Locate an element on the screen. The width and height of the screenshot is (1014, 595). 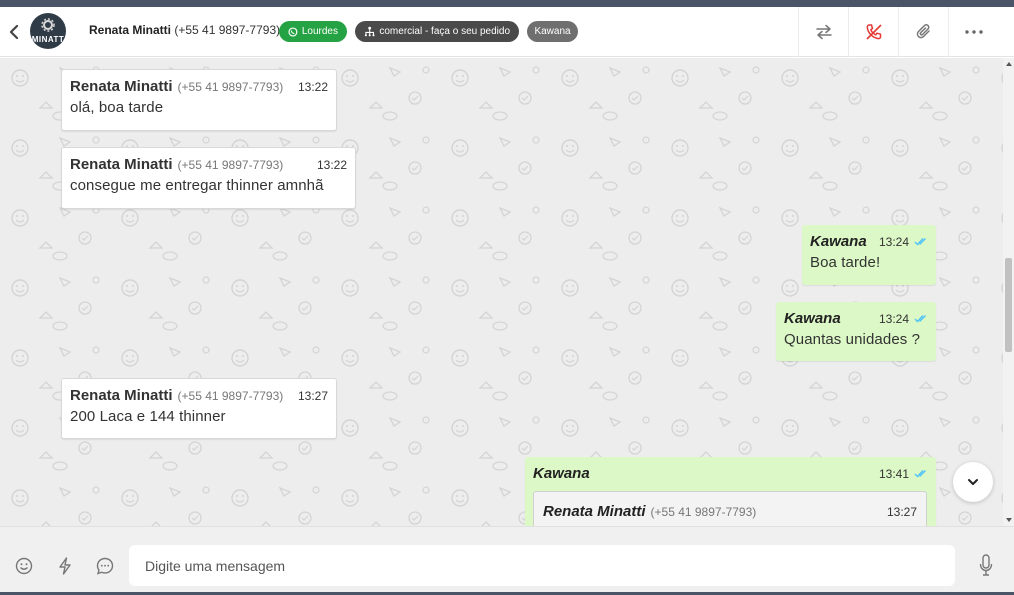
avatar-text: MINATT is located at coordinates (48, 39).